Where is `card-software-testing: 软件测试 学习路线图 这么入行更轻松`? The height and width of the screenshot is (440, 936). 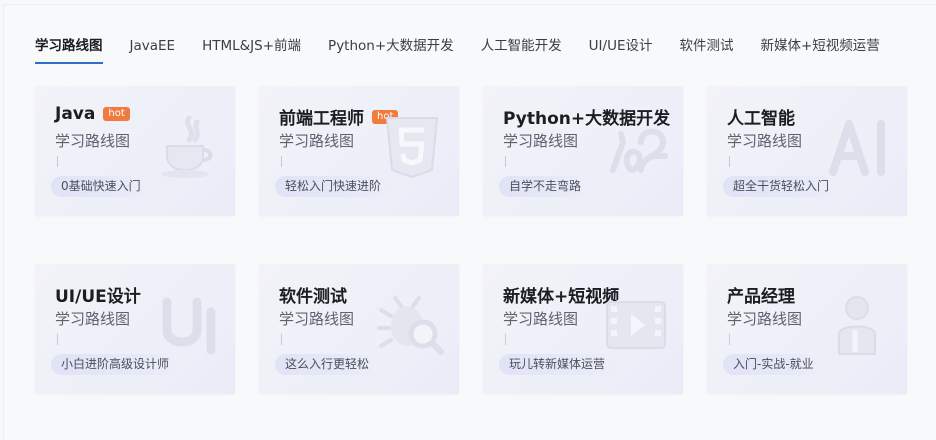 card-software-testing: 软件测试 学习路线图 这么入行更轻松 is located at coordinates (359, 329).